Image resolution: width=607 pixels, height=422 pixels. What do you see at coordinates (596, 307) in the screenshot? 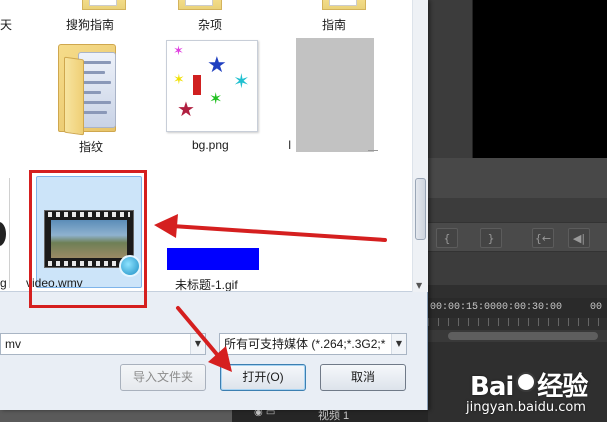
I see `timecode-label: 00` at bounding box center [596, 307].